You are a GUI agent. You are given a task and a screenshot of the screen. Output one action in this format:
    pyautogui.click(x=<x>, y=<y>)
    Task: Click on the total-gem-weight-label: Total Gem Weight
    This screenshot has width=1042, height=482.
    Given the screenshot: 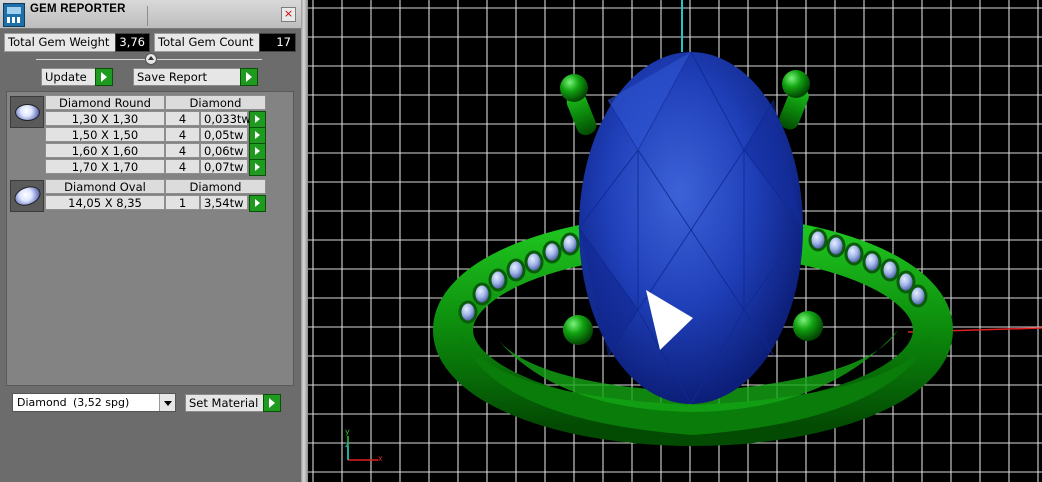 What is the action you would take?
    pyautogui.click(x=60, y=42)
    